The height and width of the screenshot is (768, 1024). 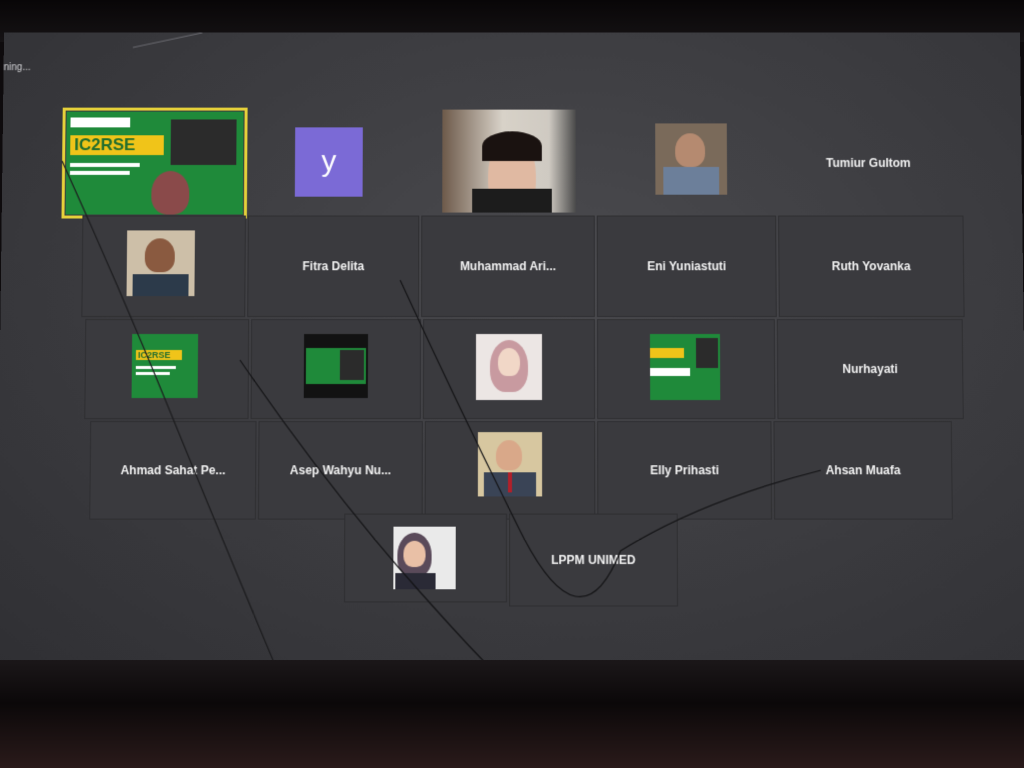 I want to click on video-tile-name: LPPM UNIMED, so click(x=593, y=560).